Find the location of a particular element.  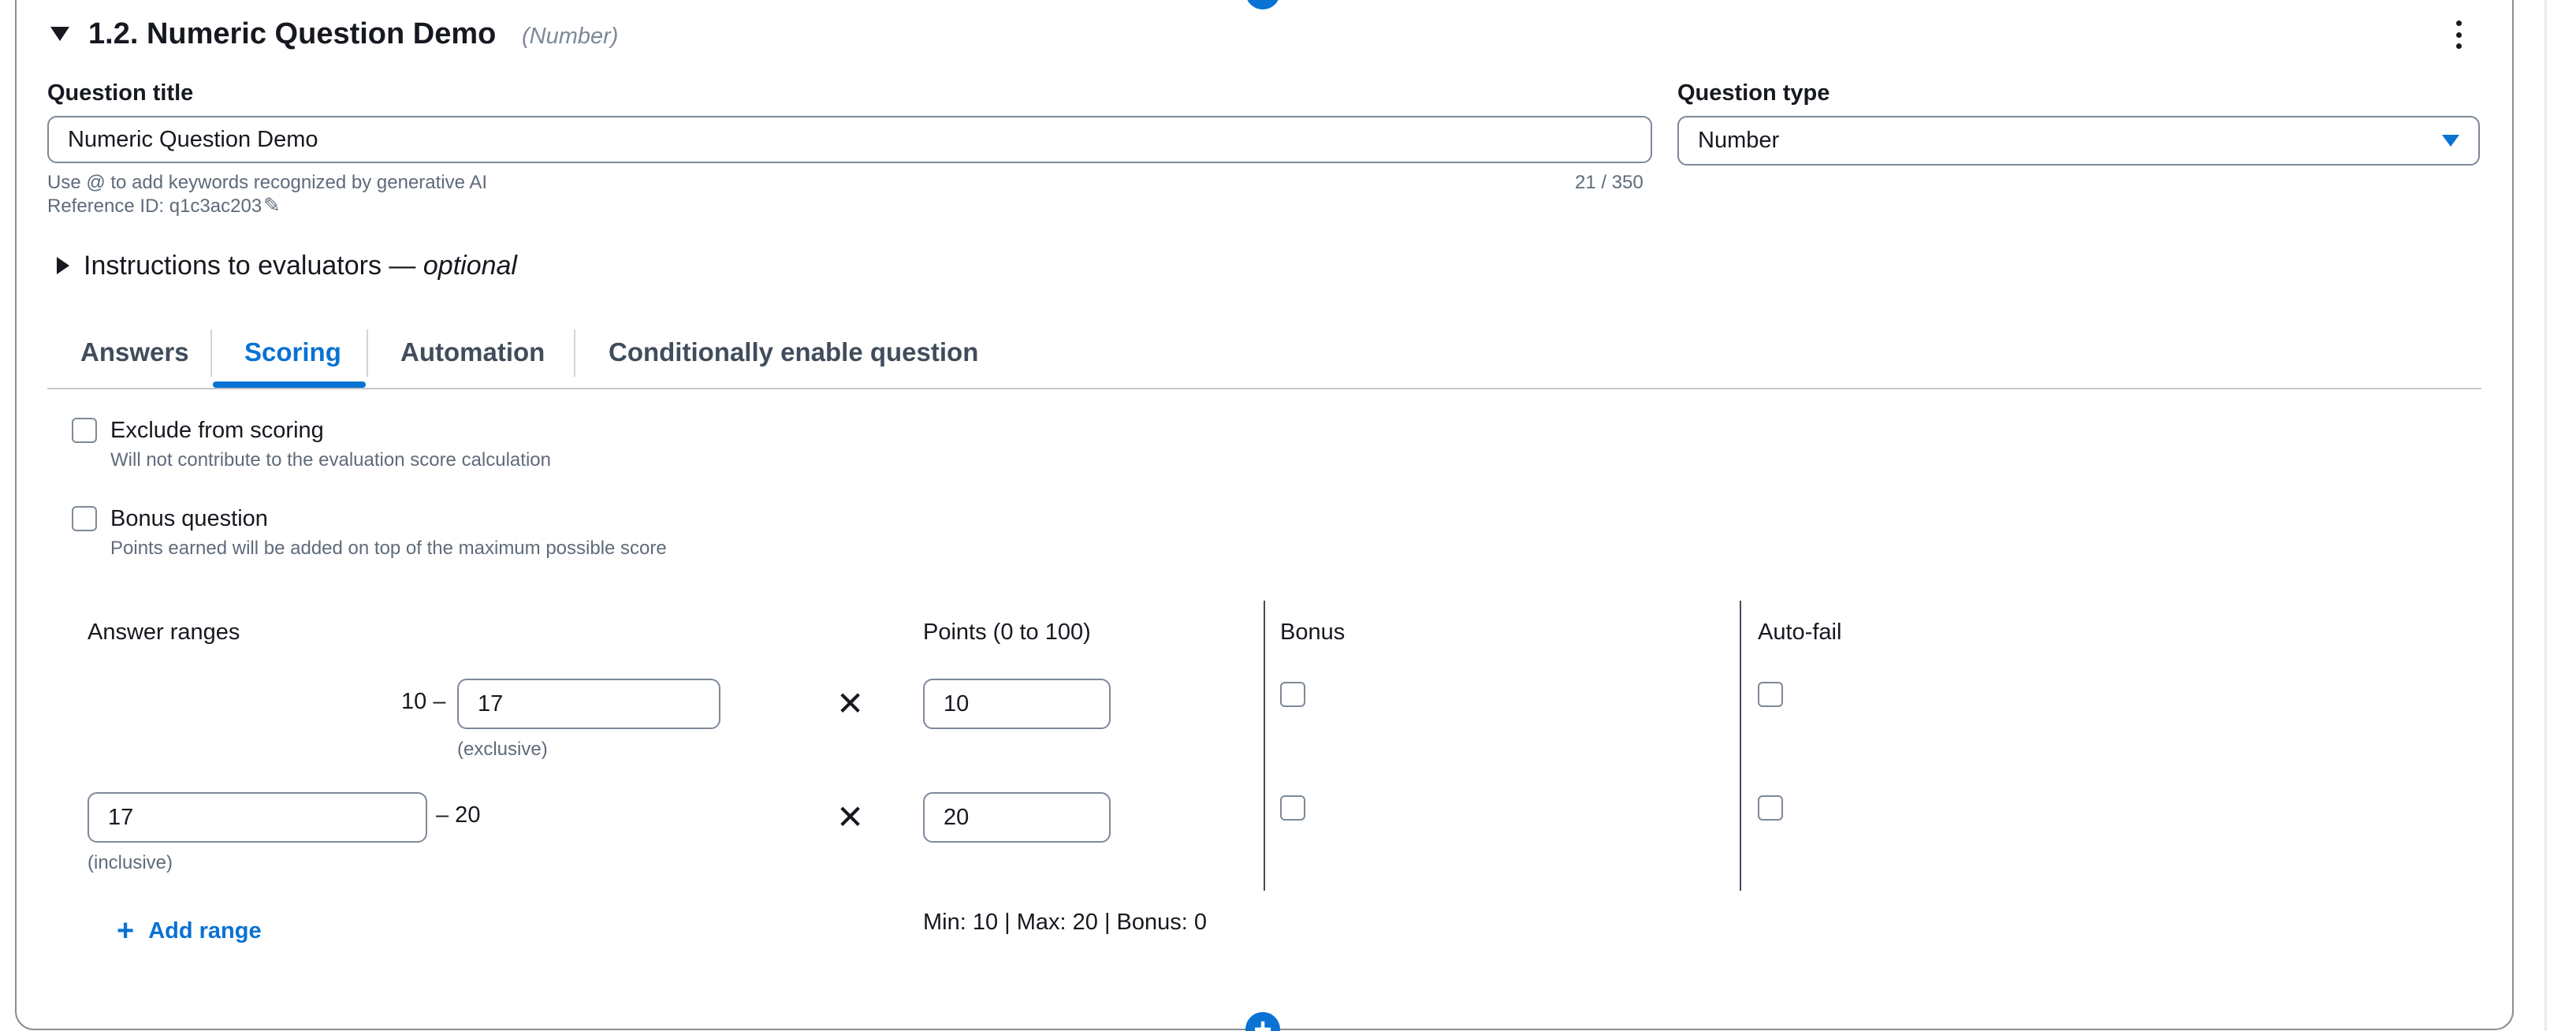

range-1-autofail-checkbox is located at coordinates (1770, 694).